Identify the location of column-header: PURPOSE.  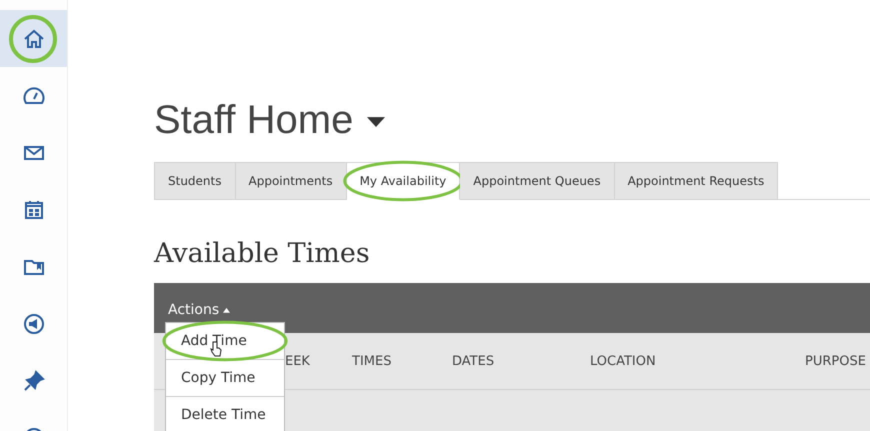
(836, 361).